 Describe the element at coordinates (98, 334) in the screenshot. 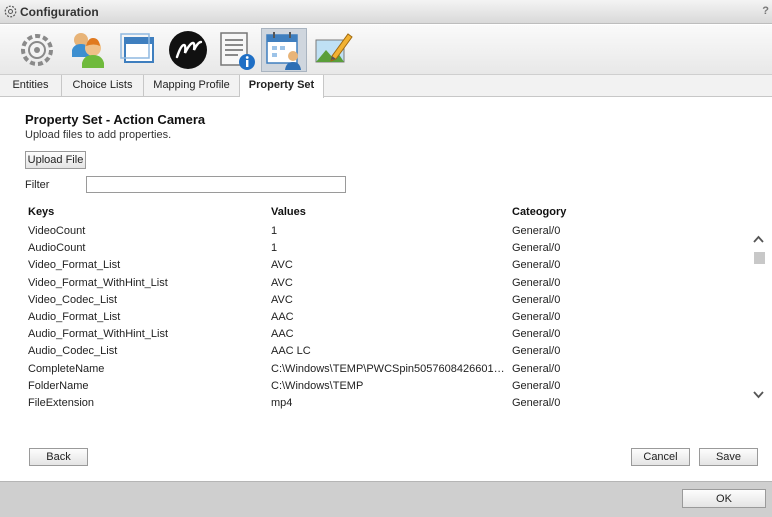

I see `row-key: Audio_Format_WithHint_List` at that location.